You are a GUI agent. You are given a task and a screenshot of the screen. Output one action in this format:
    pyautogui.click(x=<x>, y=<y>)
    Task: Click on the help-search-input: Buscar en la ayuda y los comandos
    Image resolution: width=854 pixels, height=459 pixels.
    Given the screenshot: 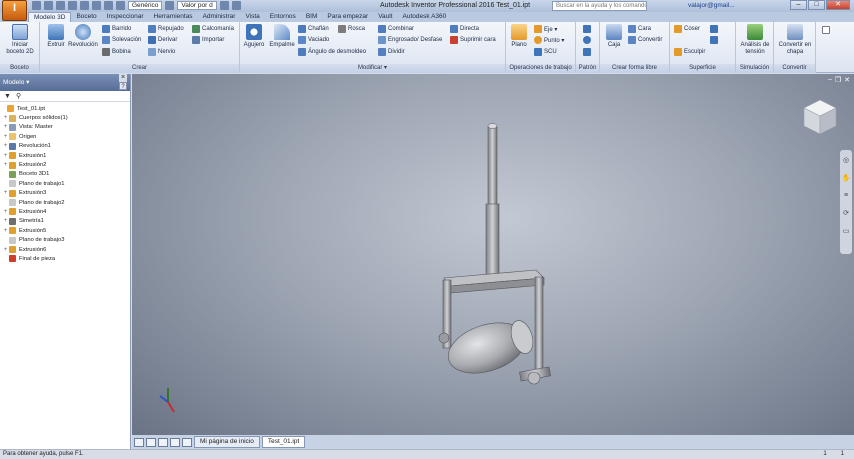 What is the action you would take?
    pyautogui.click(x=599, y=6)
    